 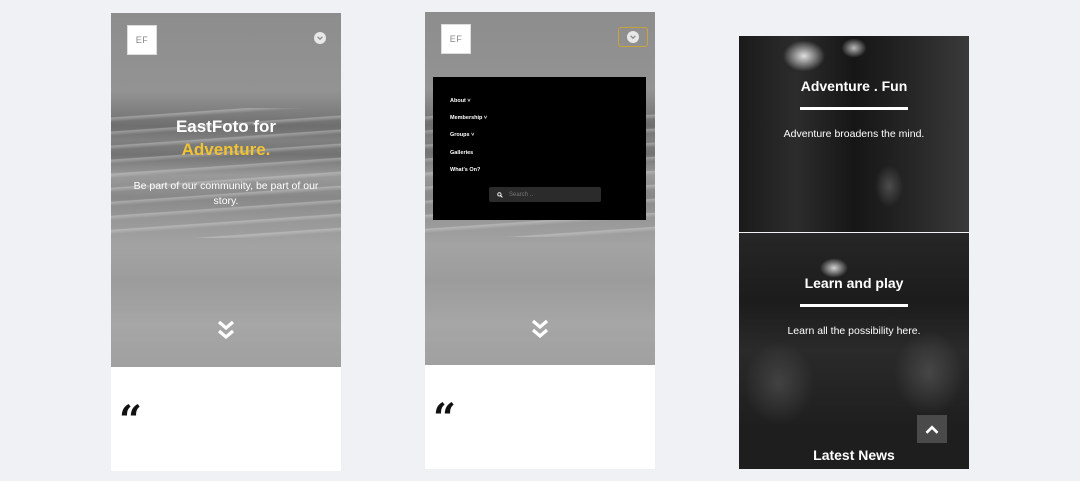 What do you see at coordinates (226, 149) in the screenshot?
I see `hero-title-accent: Adventure.` at bounding box center [226, 149].